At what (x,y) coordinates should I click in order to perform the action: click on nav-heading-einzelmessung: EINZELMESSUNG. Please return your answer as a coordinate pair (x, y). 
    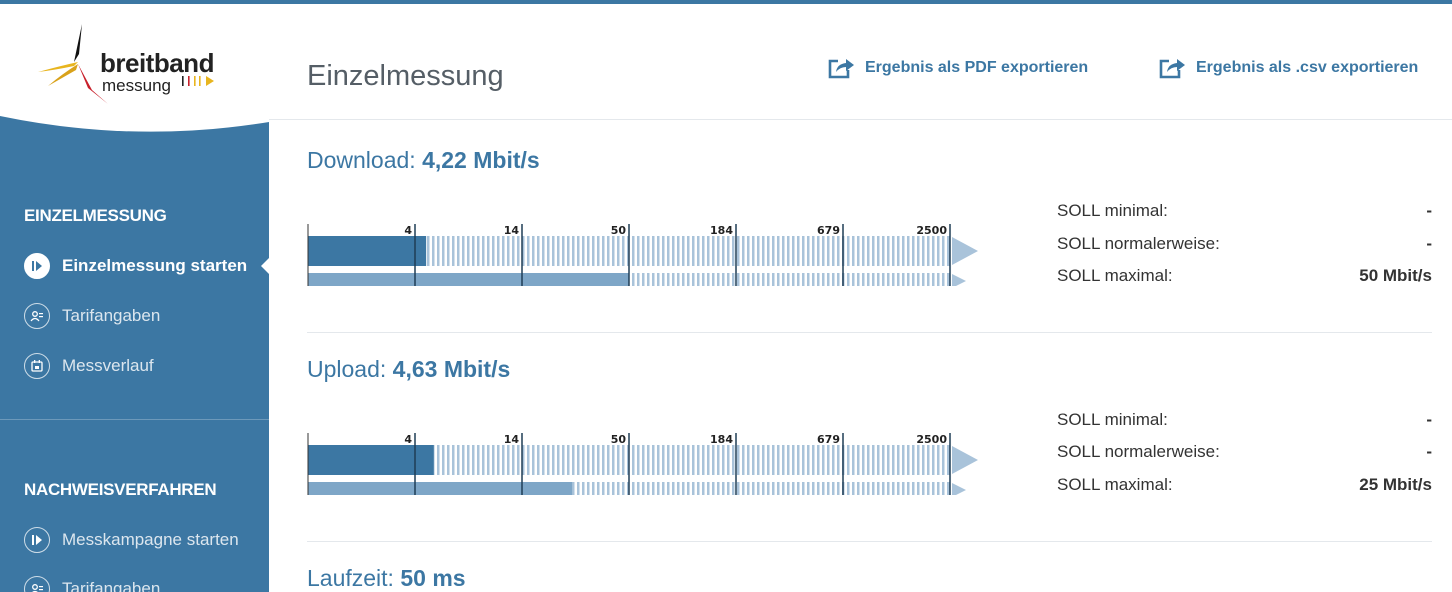
    Looking at the image, I should click on (95, 215).